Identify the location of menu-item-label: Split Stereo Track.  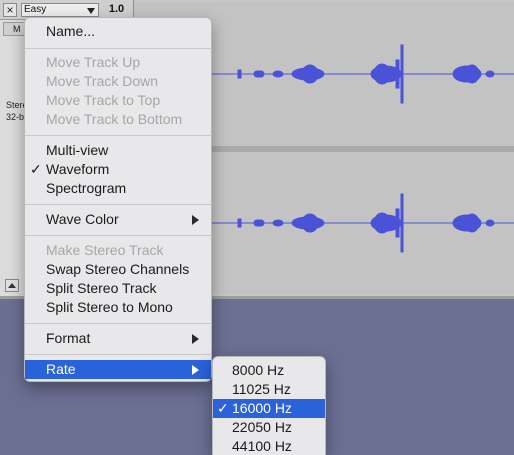
(101, 288).